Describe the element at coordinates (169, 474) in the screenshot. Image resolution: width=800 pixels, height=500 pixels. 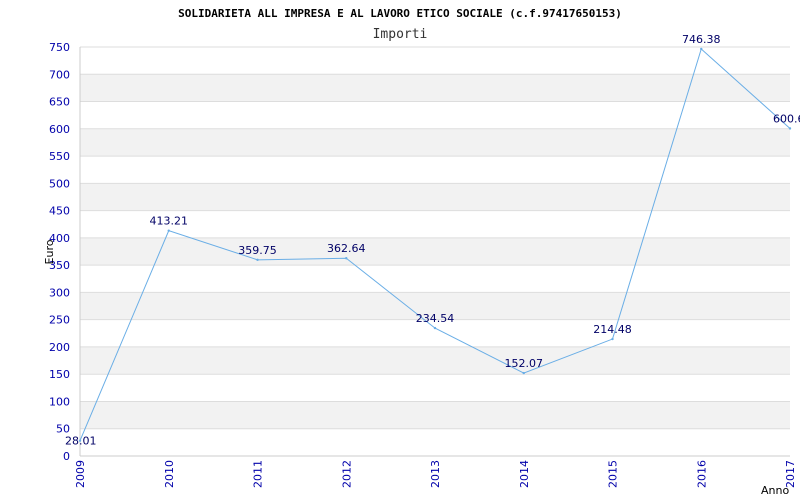
I see `x-tick-label: 2010` at that location.